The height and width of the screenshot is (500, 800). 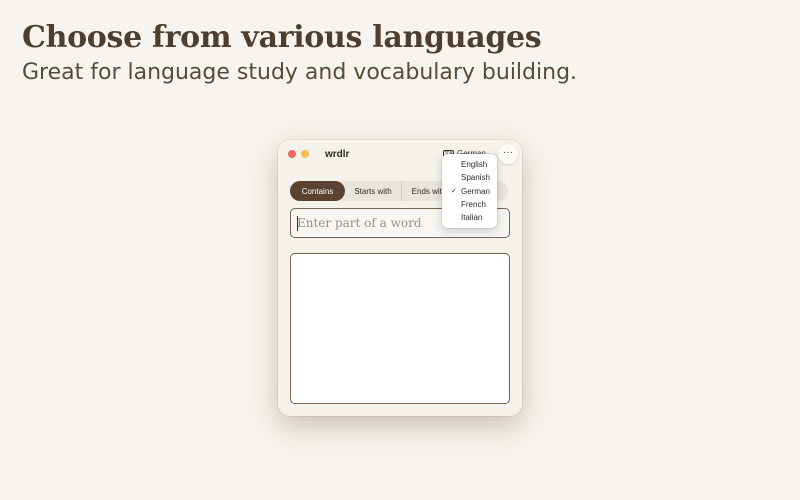 What do you see at coordinates (297, 223) in the screenshot?
I see `text-caret` at bounding box center [297, 223].